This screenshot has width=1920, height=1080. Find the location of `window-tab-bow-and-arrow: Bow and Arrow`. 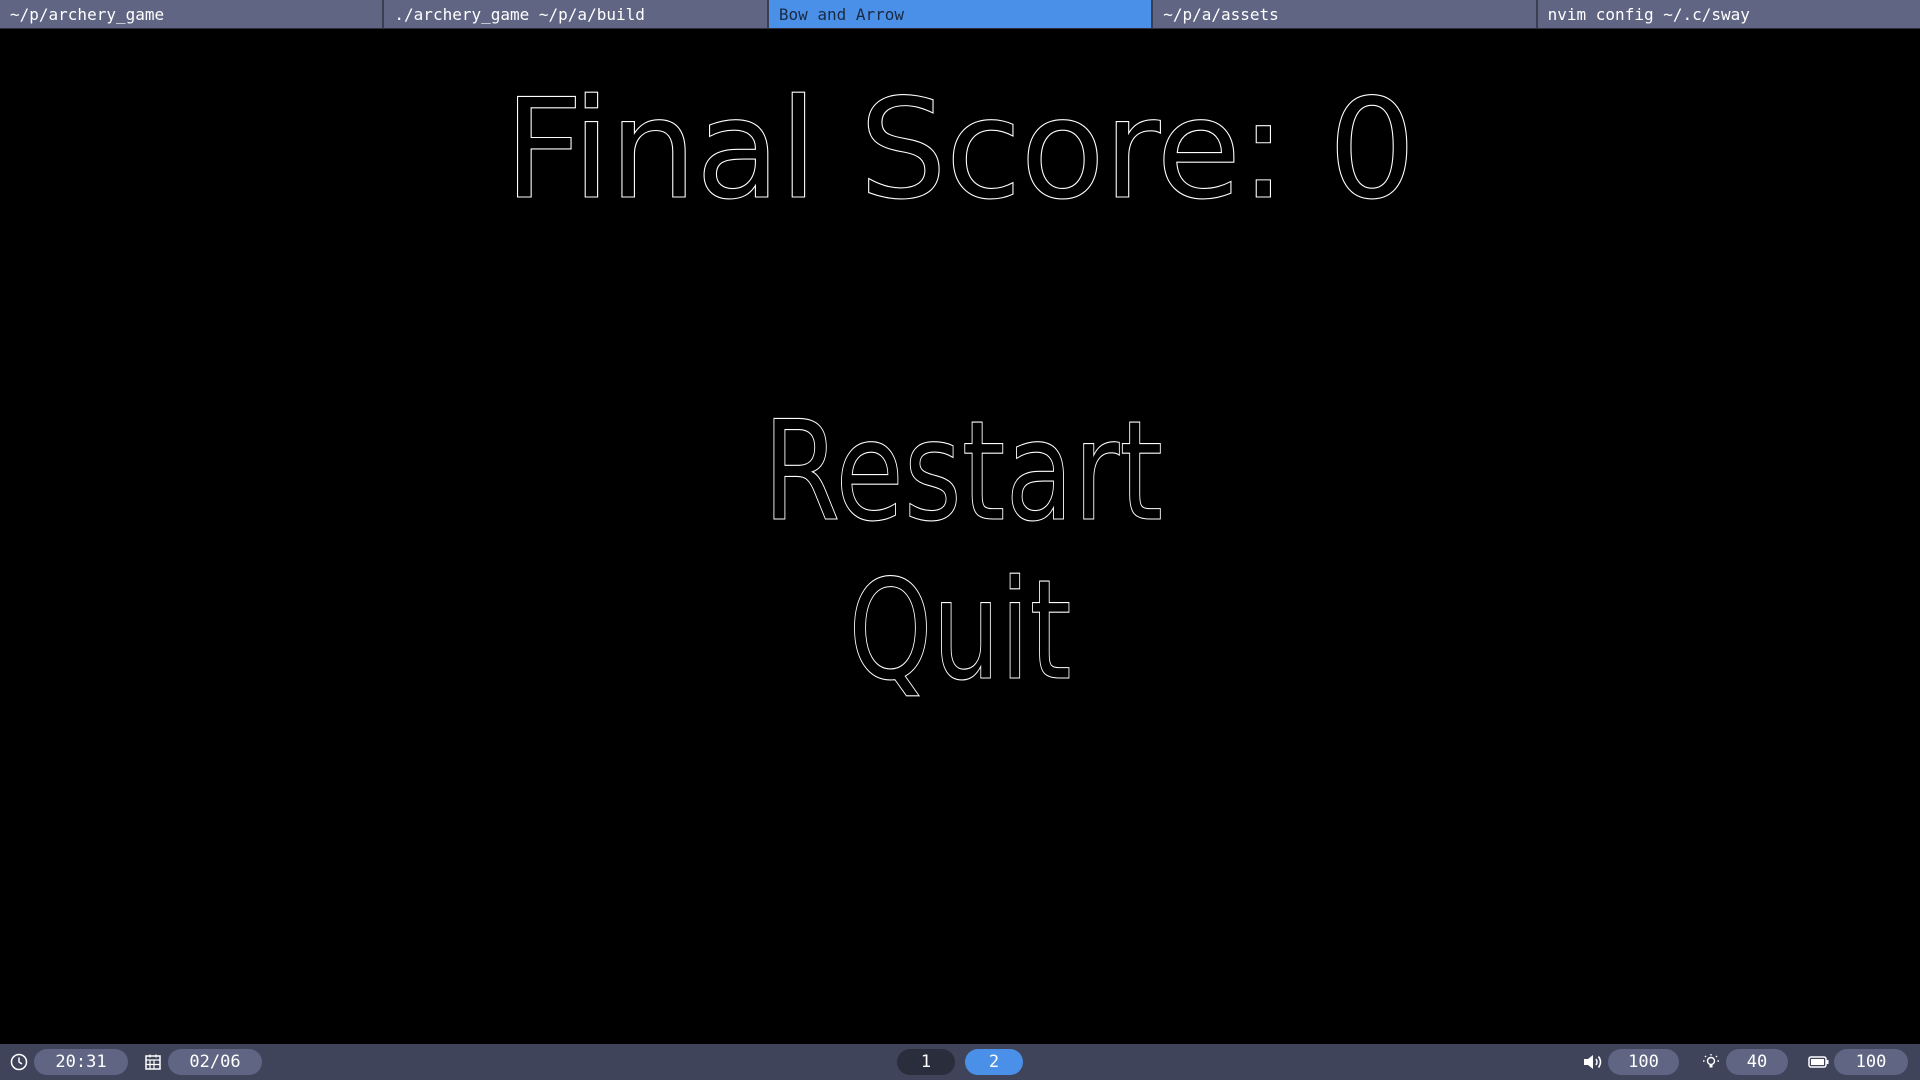

window-tab-bow-and-arrow: Bow and Arrow is located at coordinates (961, 14).